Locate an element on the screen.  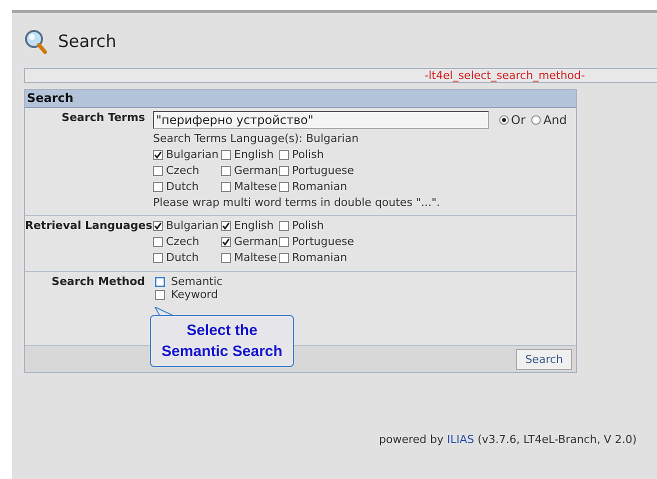
field-label: Search Terms is located at coordinates (103, 117).